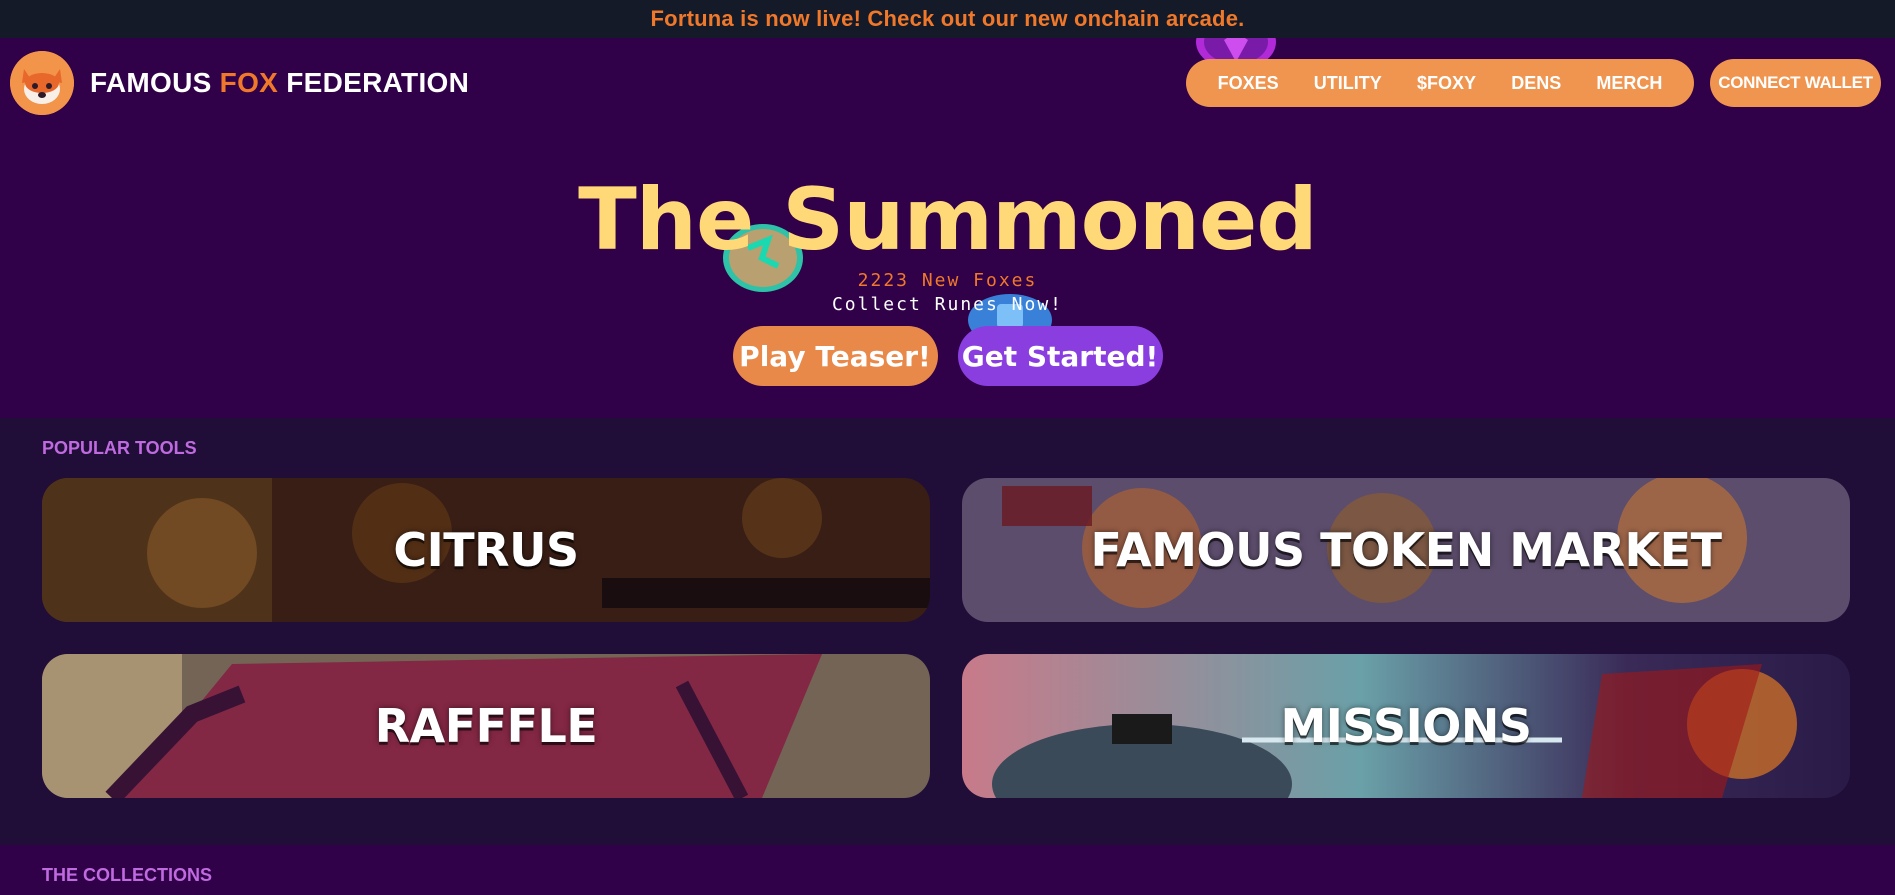  Describe the element at coordinates (1348, 83) in the screenshot. I see `nav-utility: UTILITY` at that location.